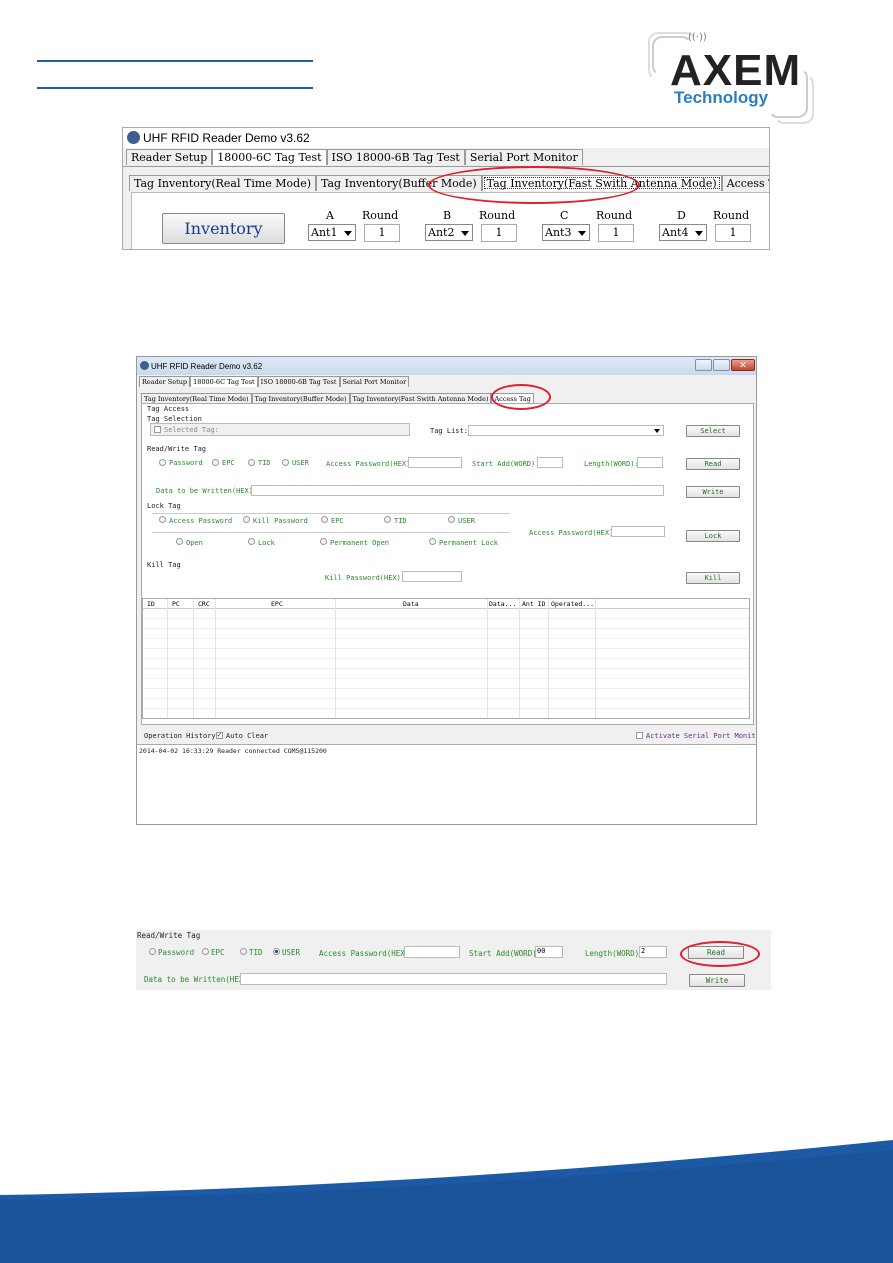 Image resolution: width=893 pixels, height=1263 pixels. I want to click on maximize-button, so click(721, 365).